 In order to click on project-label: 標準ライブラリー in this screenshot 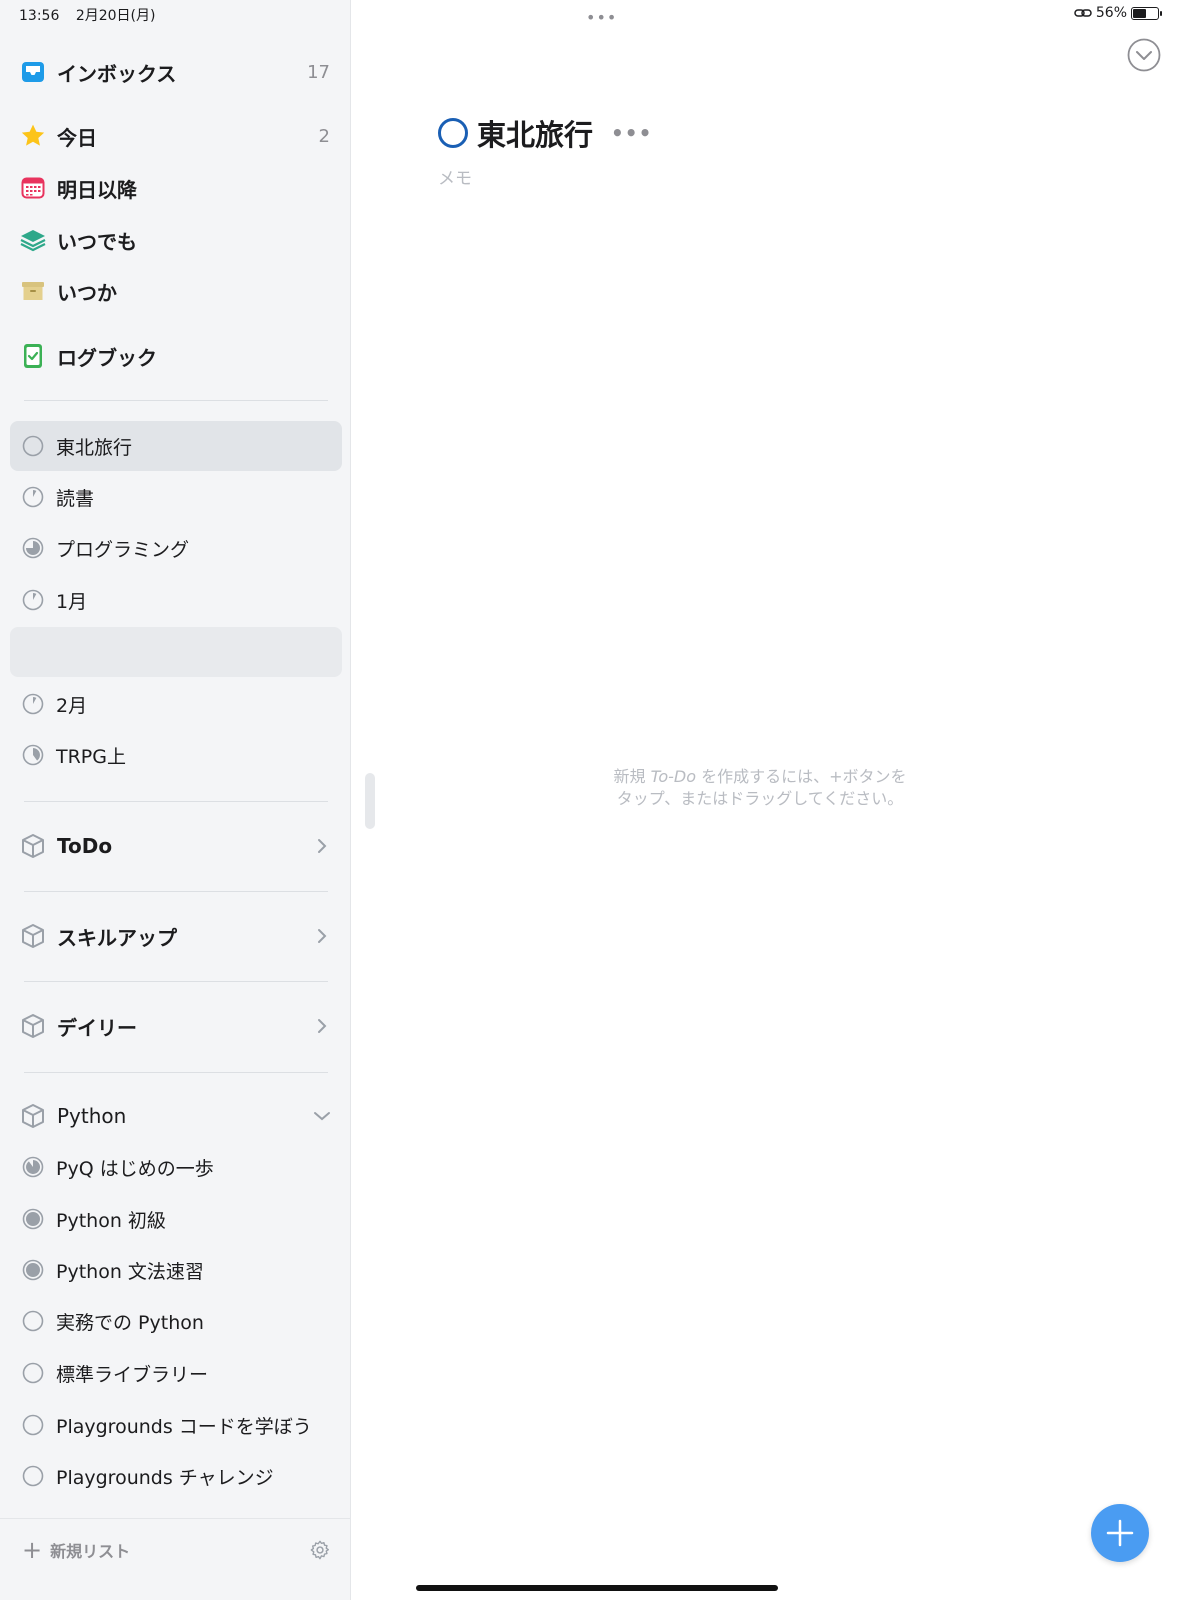, I will do `click(132, 1374)`.